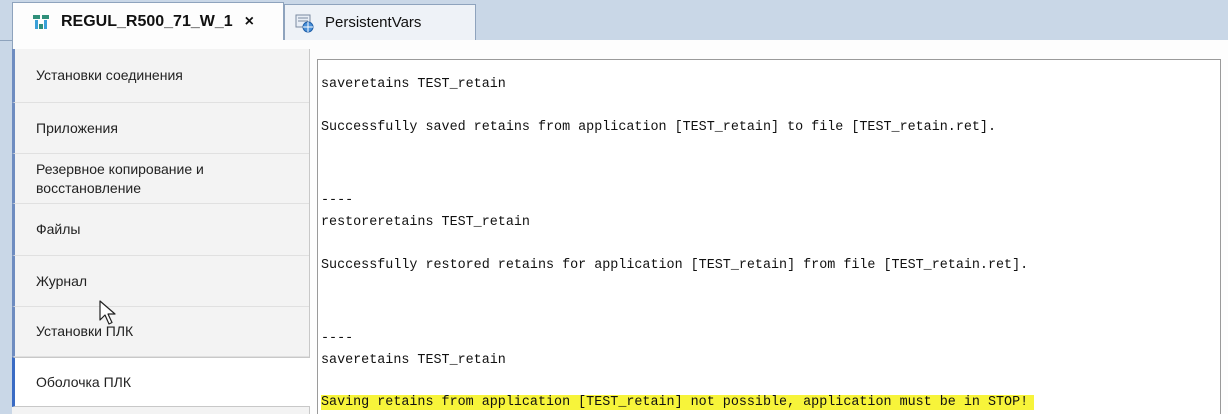 Image resolution: width=1228 pixels, height=414 pixels. I want to click on global-vars-icon, so click(305, 23).